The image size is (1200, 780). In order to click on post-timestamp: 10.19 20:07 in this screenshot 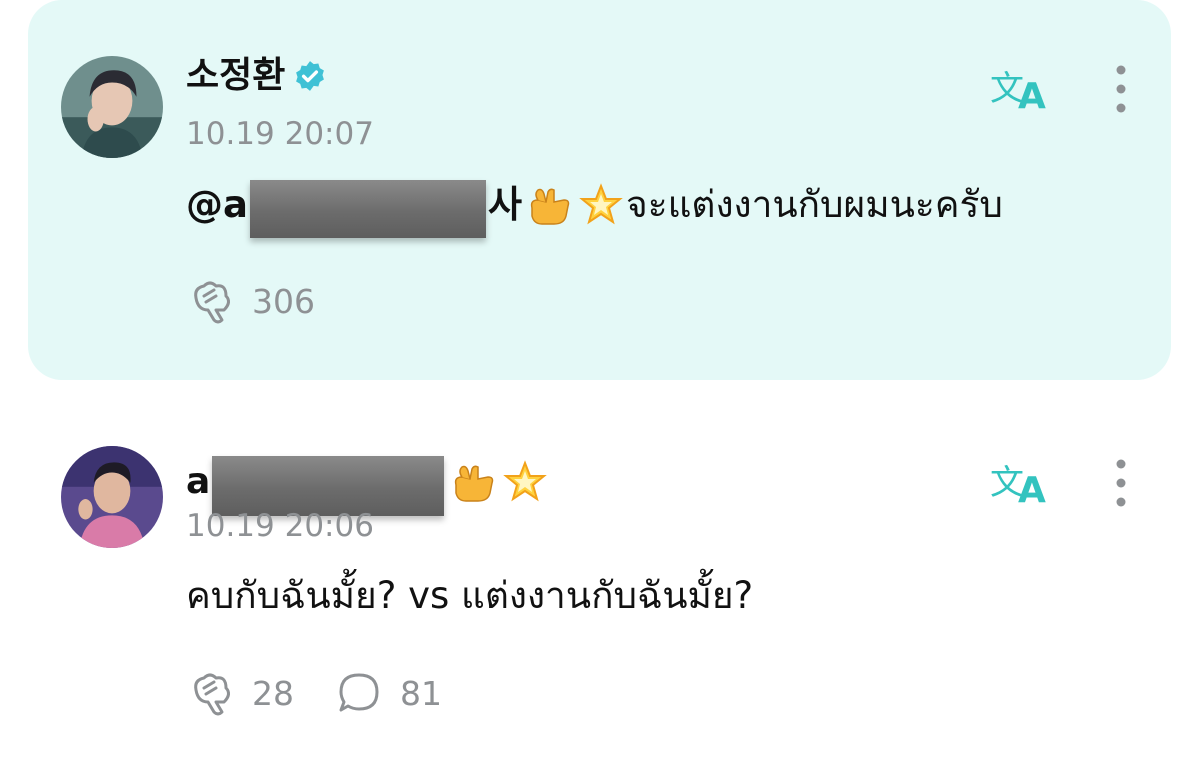, I will do `click(280, 134)`.